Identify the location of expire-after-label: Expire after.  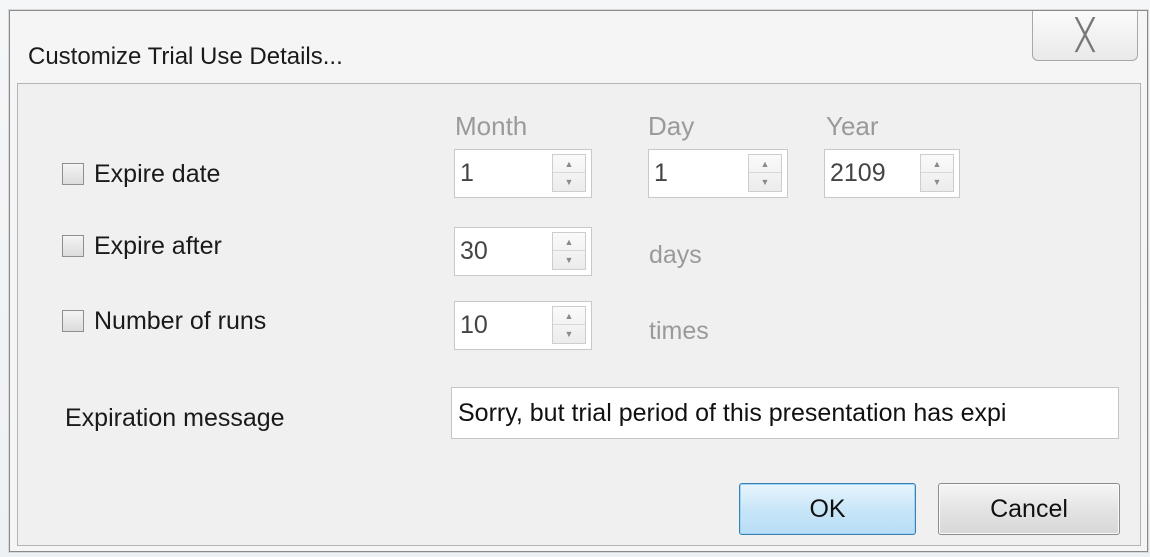
(158, 245).